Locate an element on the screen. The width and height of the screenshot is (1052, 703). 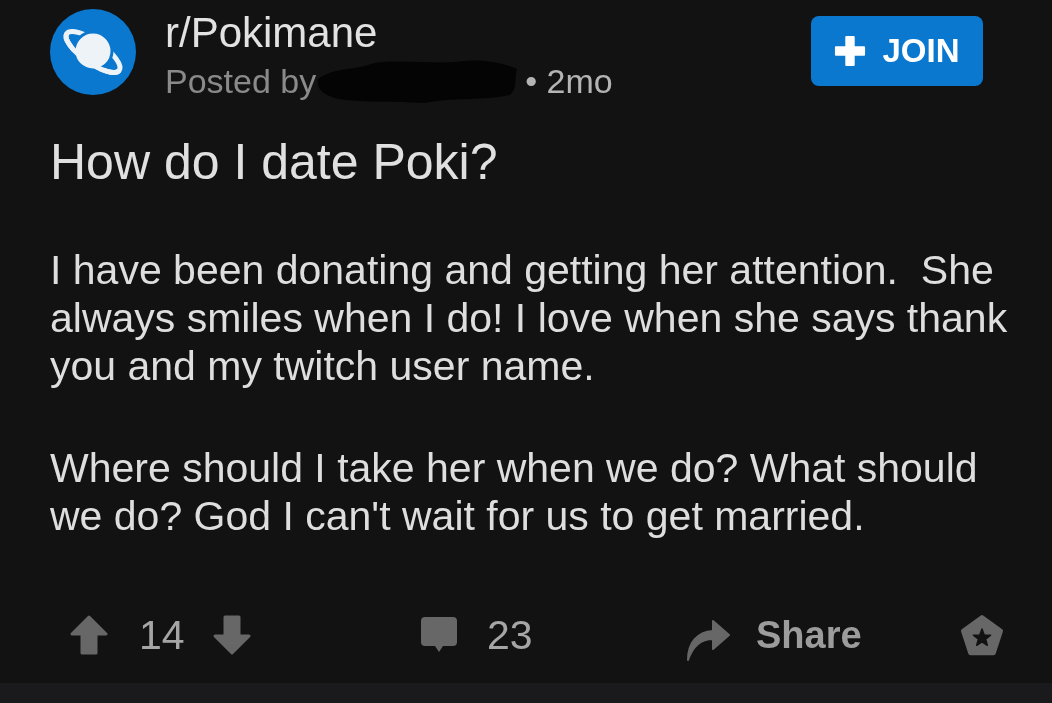
post-title: How do I date Poki? is located at coordinates (274, 162).